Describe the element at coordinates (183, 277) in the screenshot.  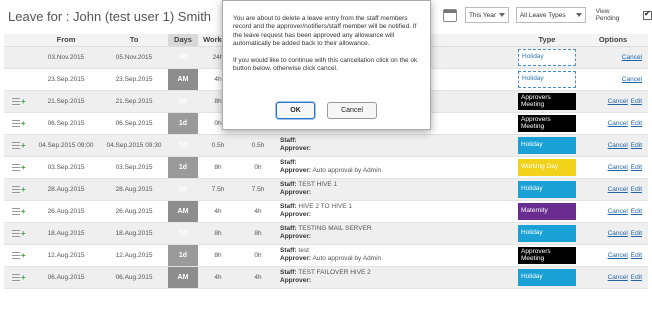
I see `days-value: AM` at that location.